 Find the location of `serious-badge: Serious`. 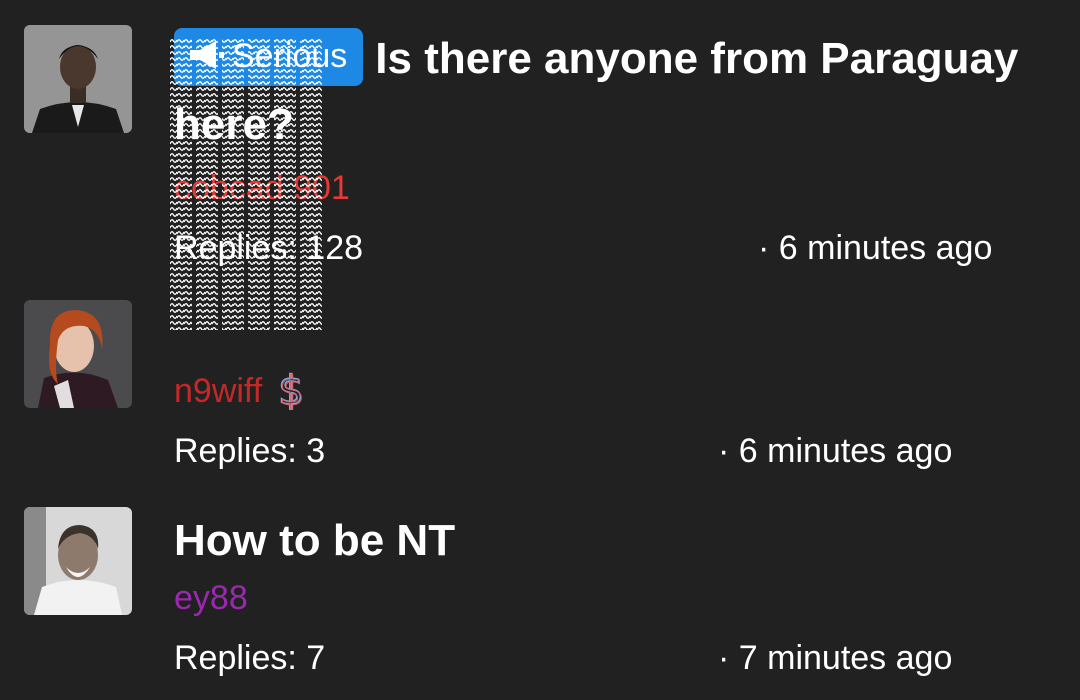

serious-badge: Serious is located at coordinates (269, 57).